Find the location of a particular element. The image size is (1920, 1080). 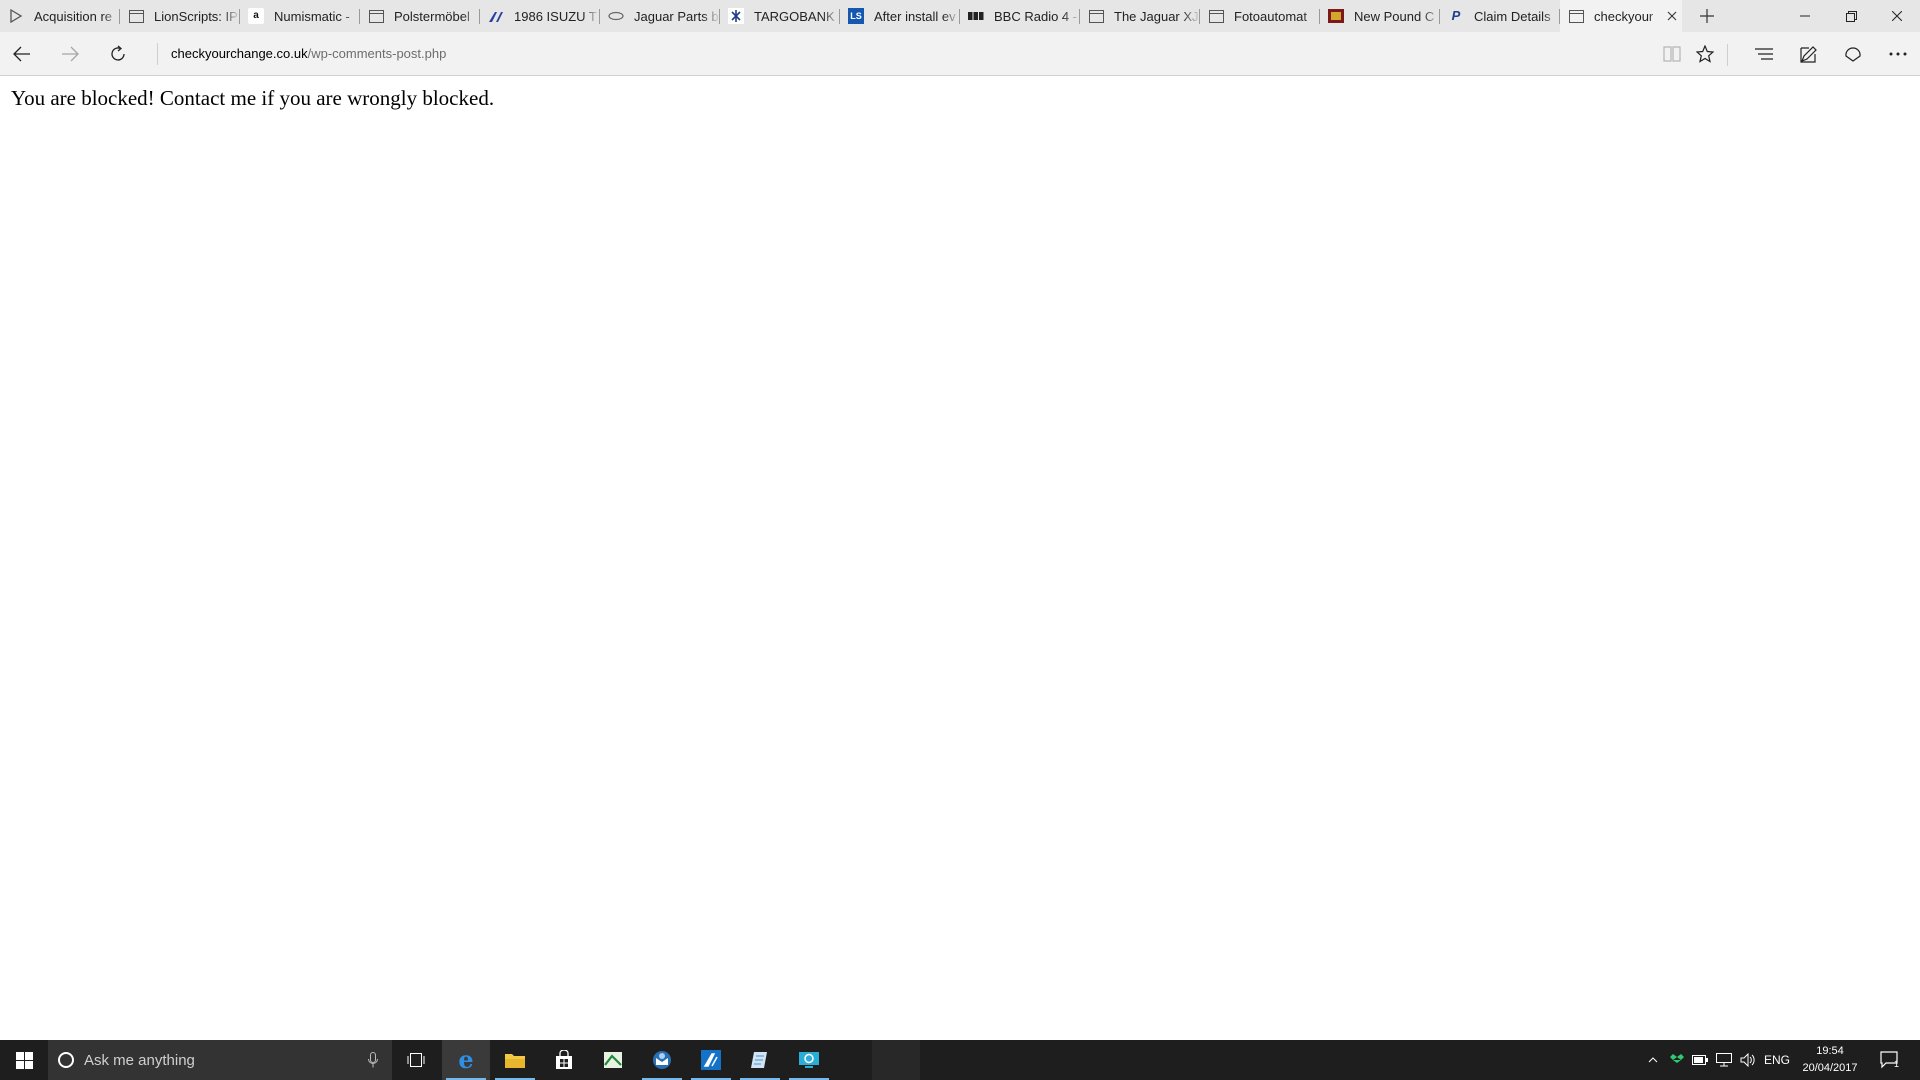

tab-title: LionScripts: IP is located at coordinates (196, 16).